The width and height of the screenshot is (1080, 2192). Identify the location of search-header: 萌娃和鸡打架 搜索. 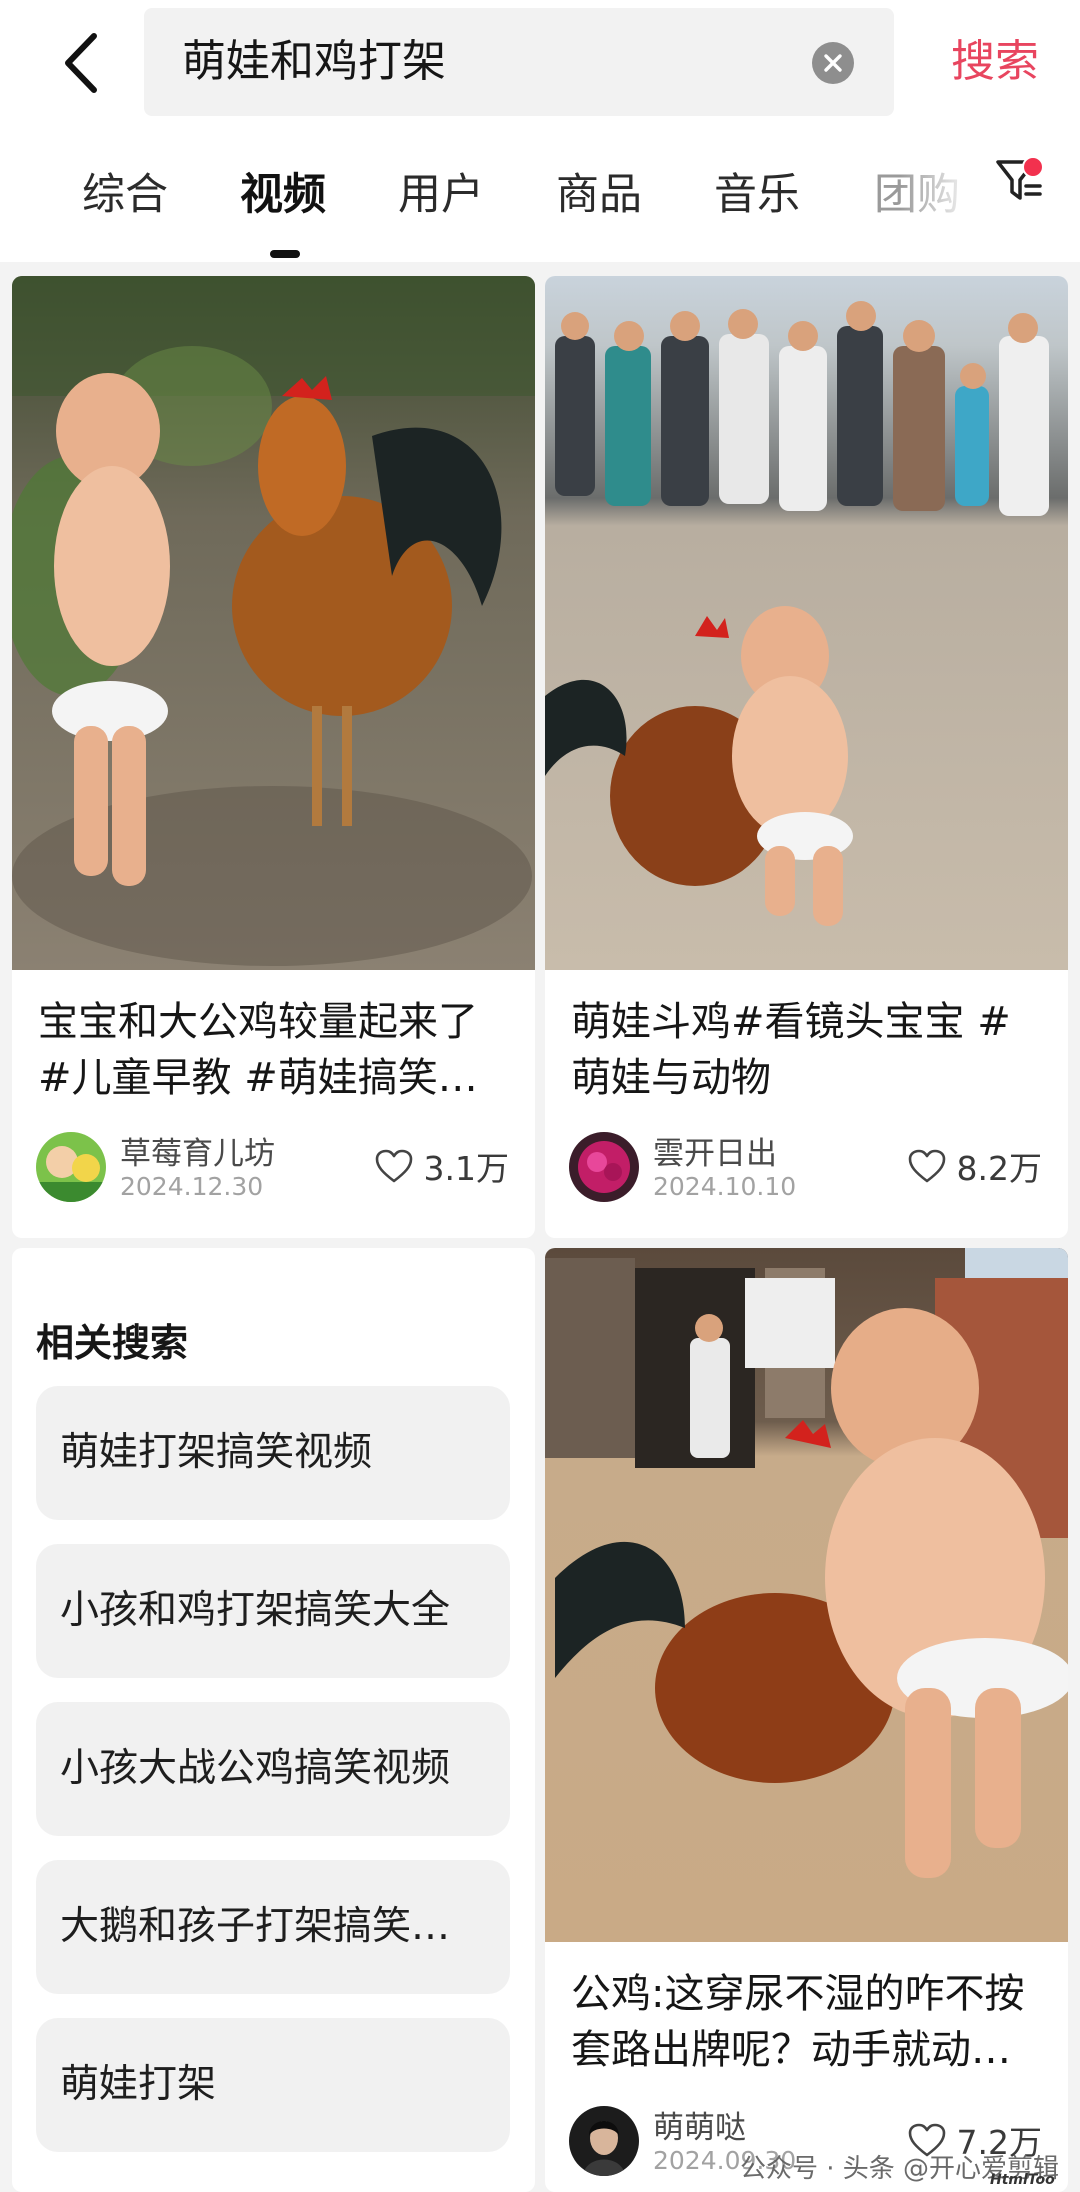
(540, 65).